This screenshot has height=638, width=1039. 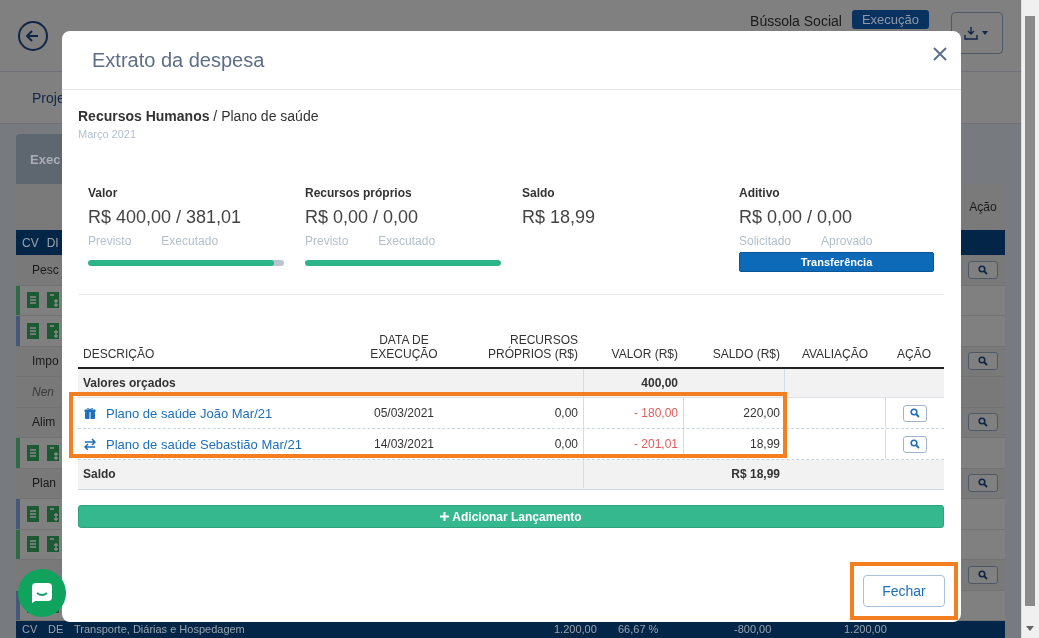 What do you see at coordinates (755, 474) in the screenshot?
I see `table-cell-text: R$ 18,99` at bounding box center [755, 474].